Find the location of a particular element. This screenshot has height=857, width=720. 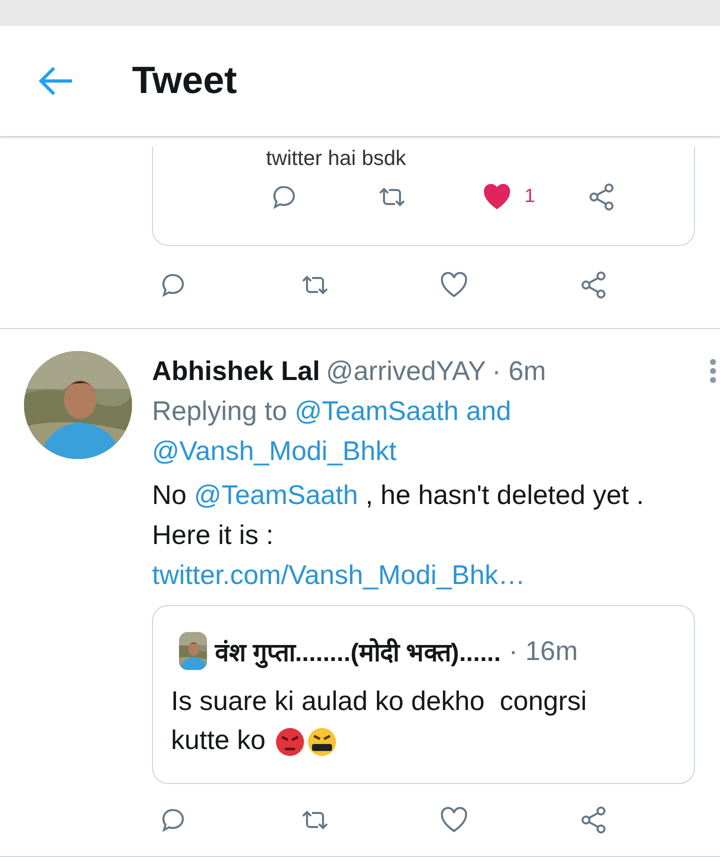

more-options-icon is located at coordinates (713, 371).